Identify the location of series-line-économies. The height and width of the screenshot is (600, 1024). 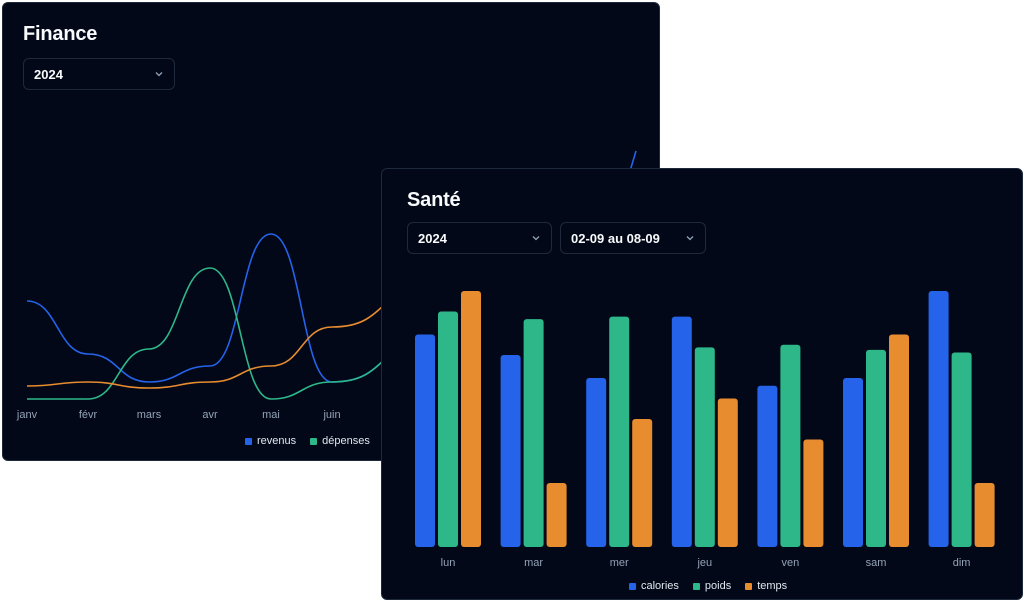
(209, 342).